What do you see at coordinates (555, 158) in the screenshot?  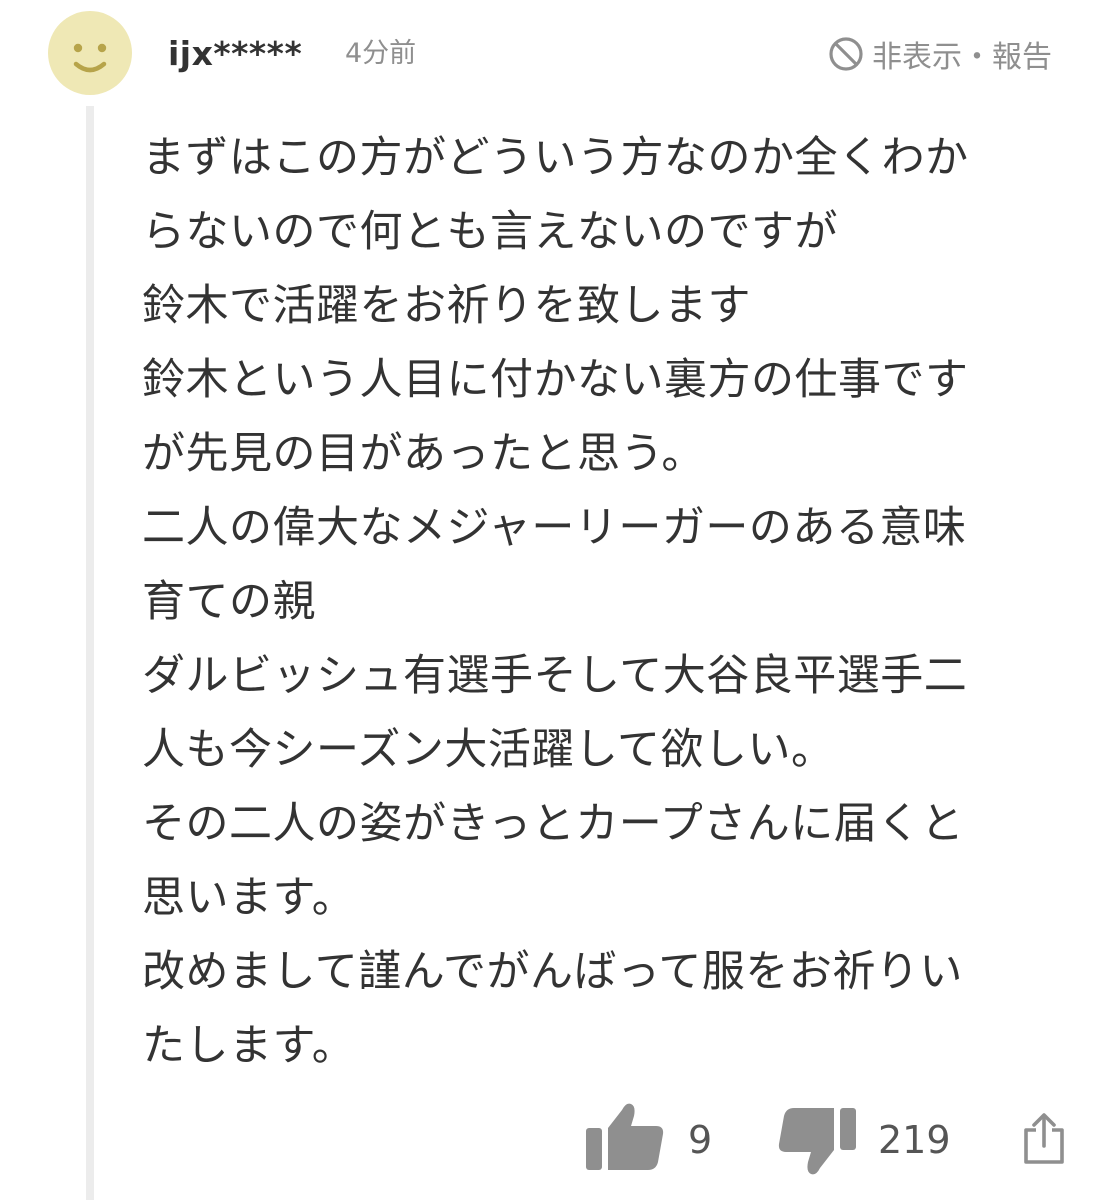 I see `comment-body-line: まずはこの方がどういう方なのか全くわか` at bounding box center [555, 158].